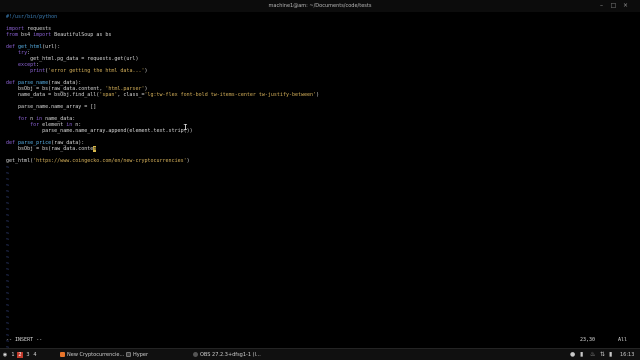 This screenshot has height=360, width=640. Describe the element at coordinates (51, 47) in the screenshot. I see `code-token: (url):` at that location.